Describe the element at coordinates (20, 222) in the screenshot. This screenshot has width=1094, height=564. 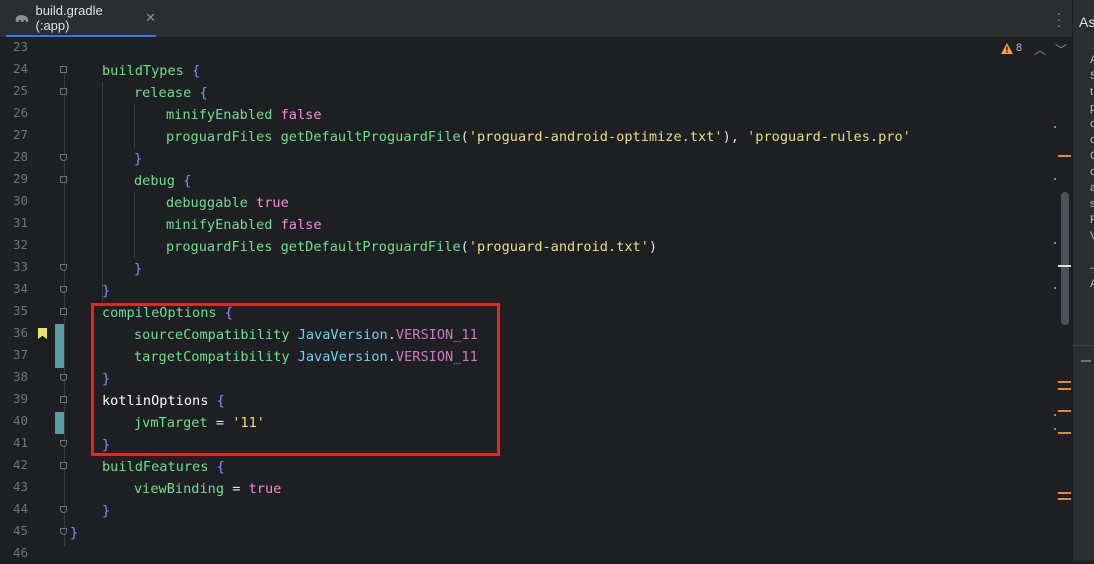
I see `line-number: 31` at that location.